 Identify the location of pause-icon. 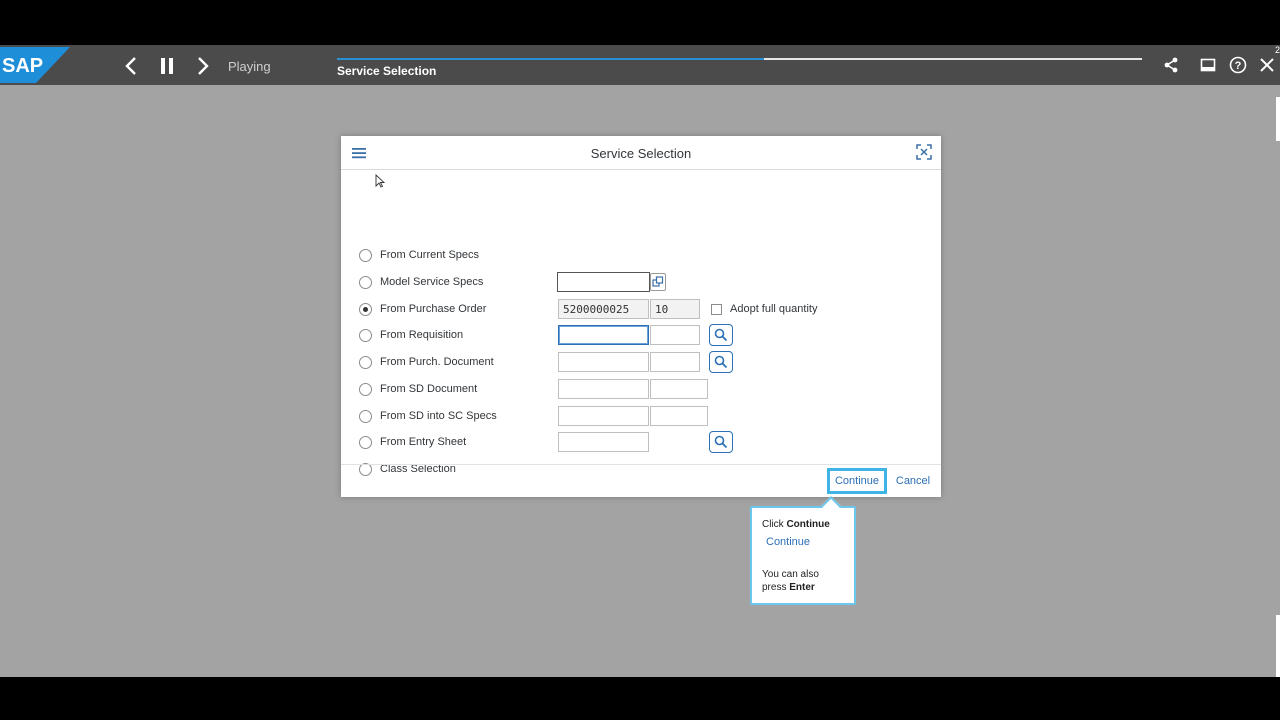
(167, 66).